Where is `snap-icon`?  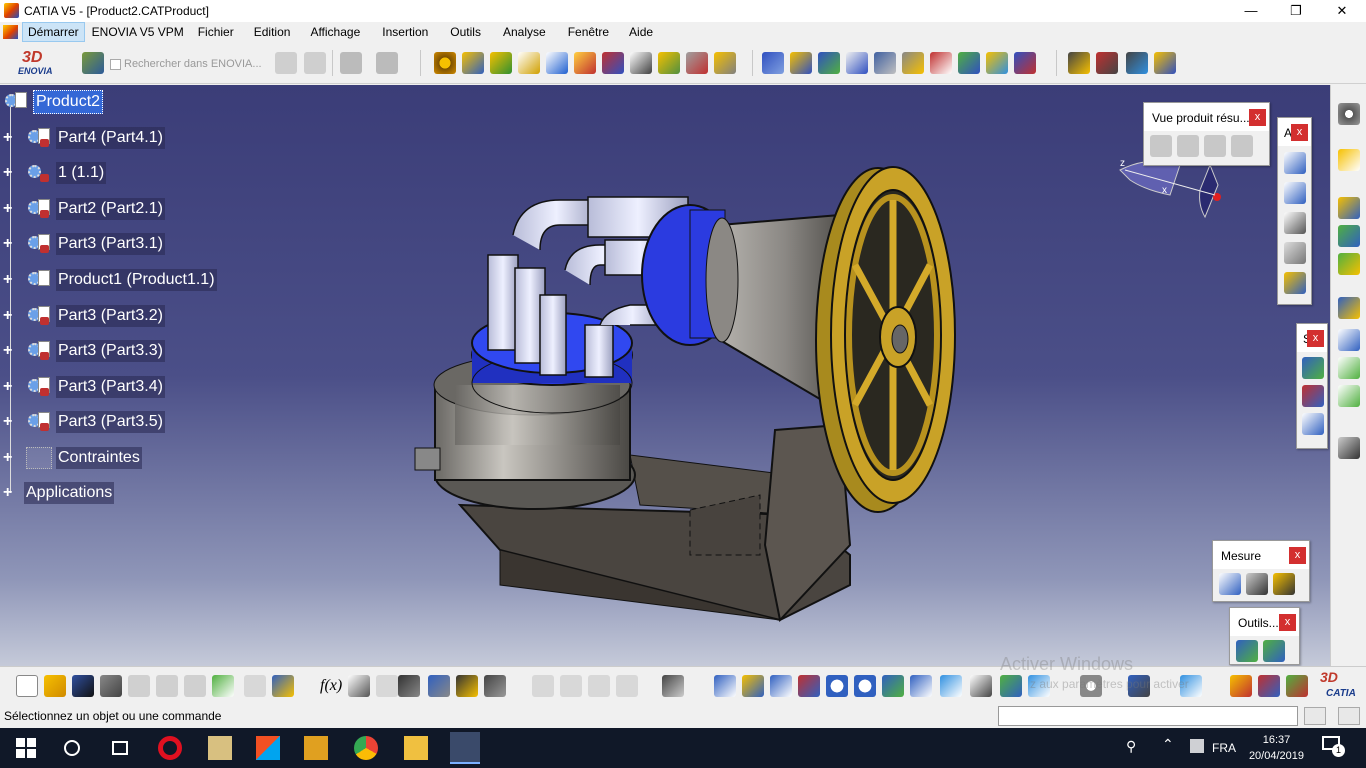
snap-icon is located at coordinates (1107, 63).